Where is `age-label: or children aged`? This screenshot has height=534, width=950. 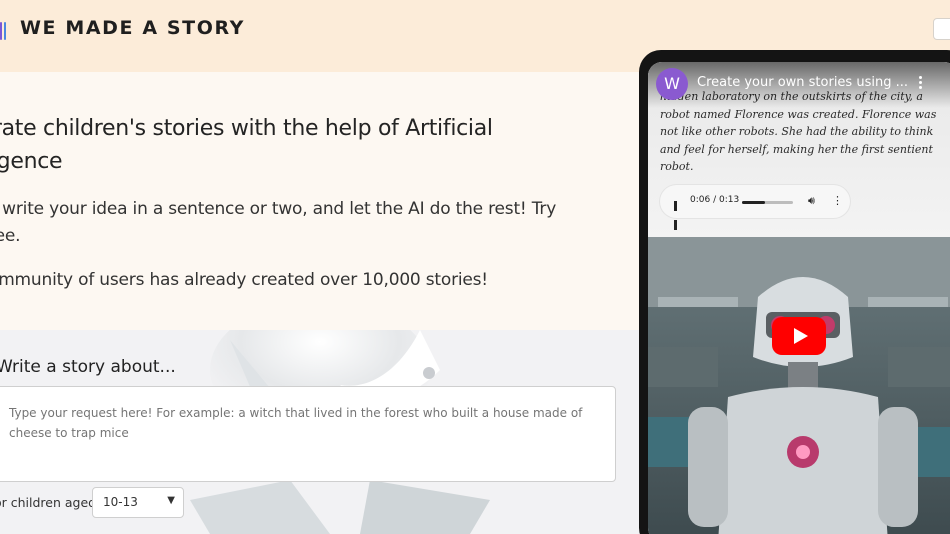 age-label: or children aged is located at coordinates (48, 502).